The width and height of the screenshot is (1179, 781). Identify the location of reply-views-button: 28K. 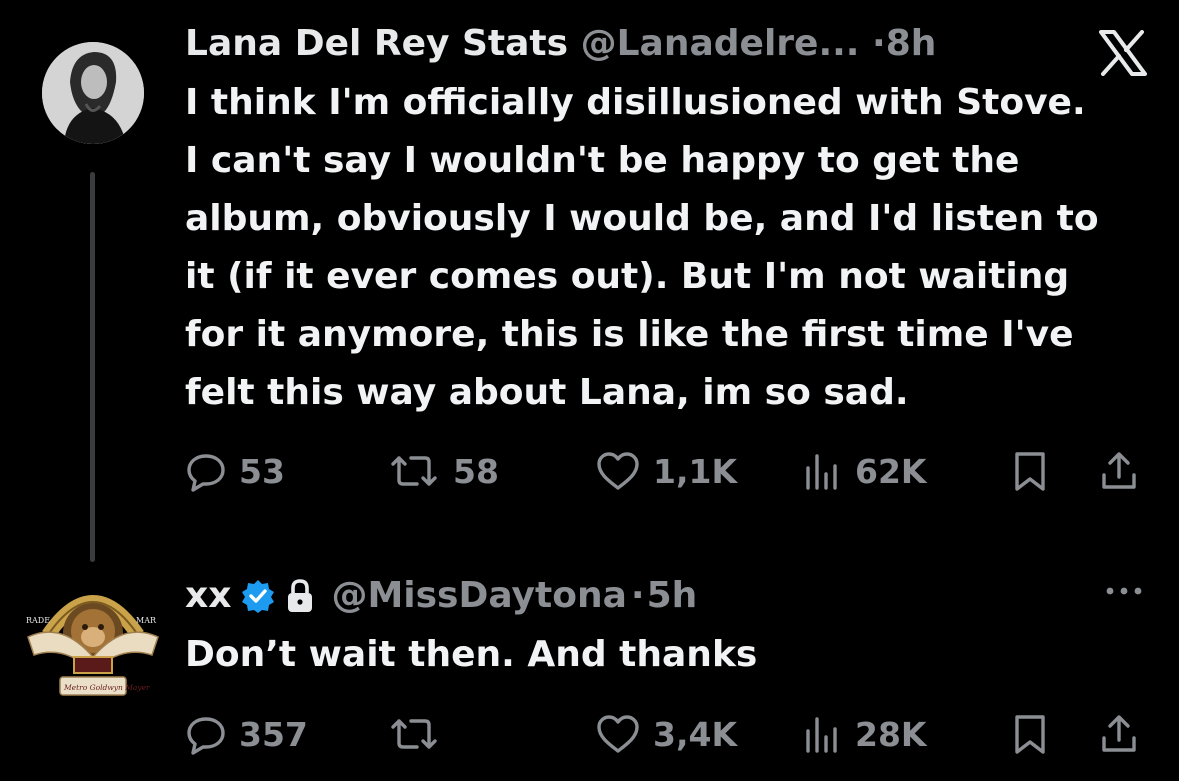
(865, 734).